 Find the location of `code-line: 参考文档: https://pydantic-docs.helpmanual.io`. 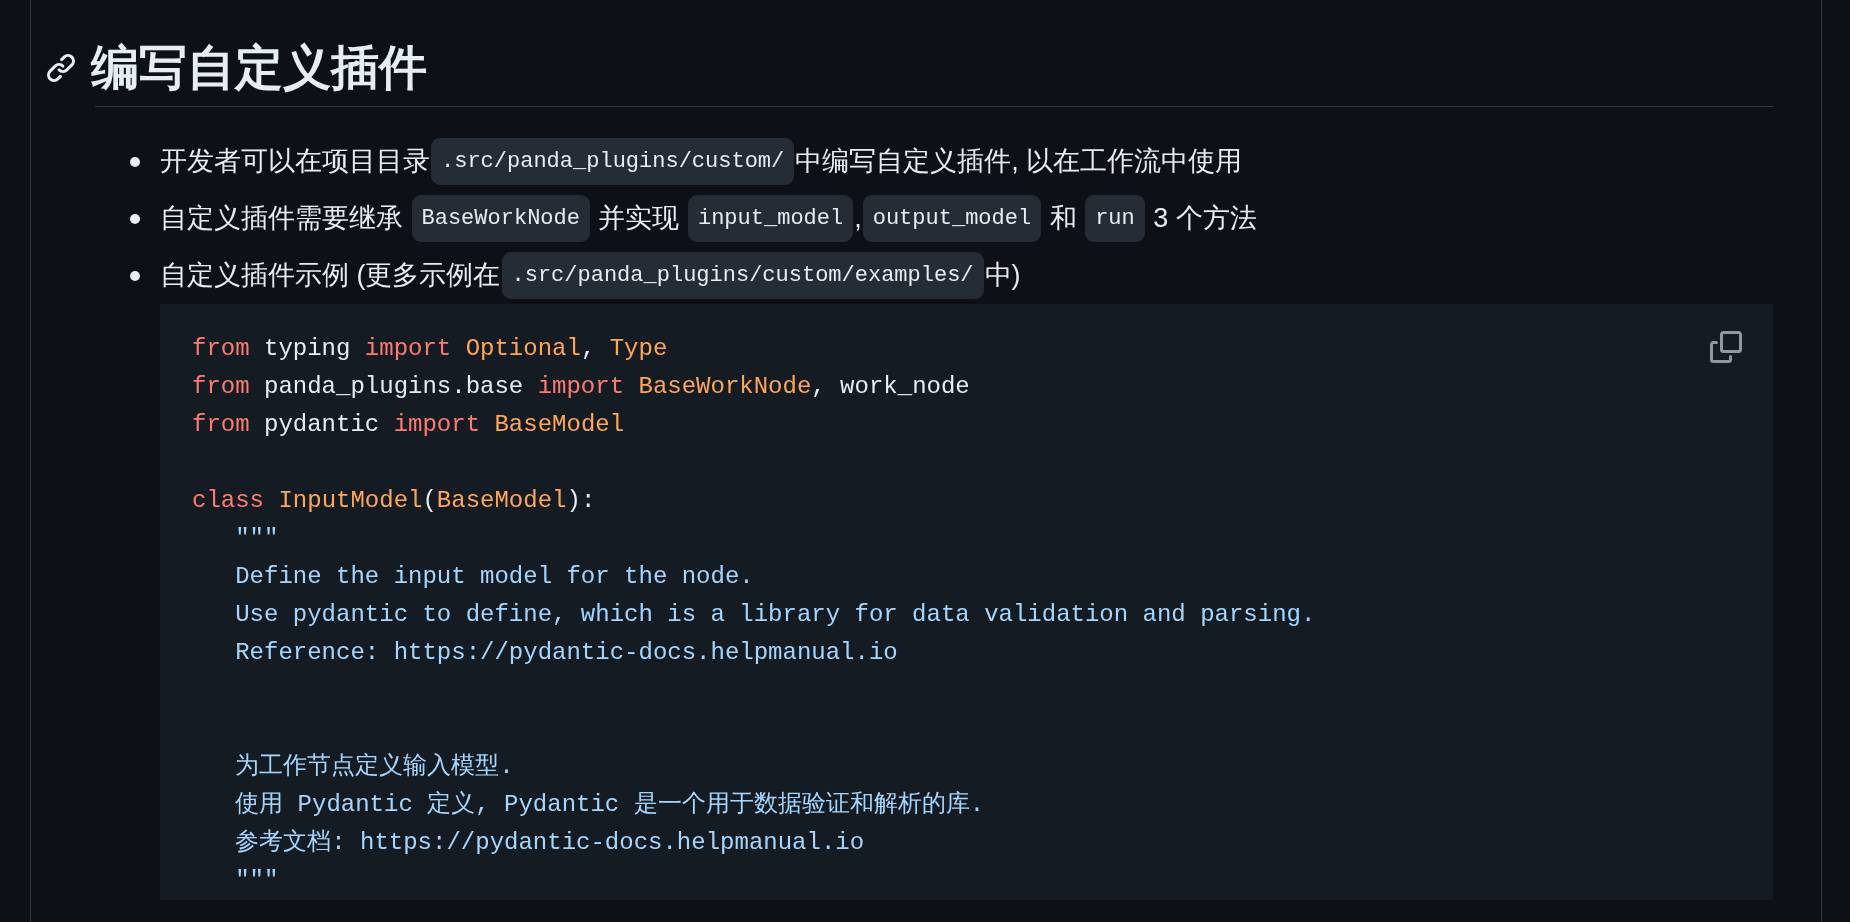

code-line: 参考文档: https://pydantic-docs.helpmanual.io is located at coordinates (549, 843).